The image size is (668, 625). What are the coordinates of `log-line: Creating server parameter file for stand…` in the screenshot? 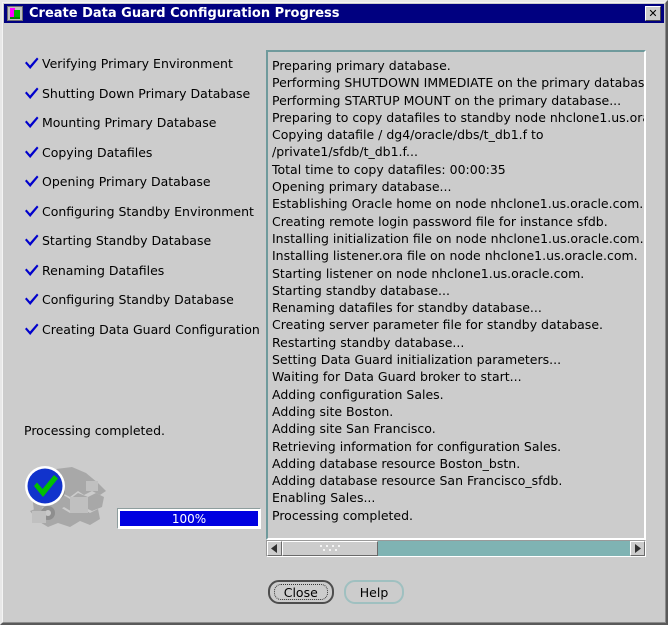 It's located at (437, 325).